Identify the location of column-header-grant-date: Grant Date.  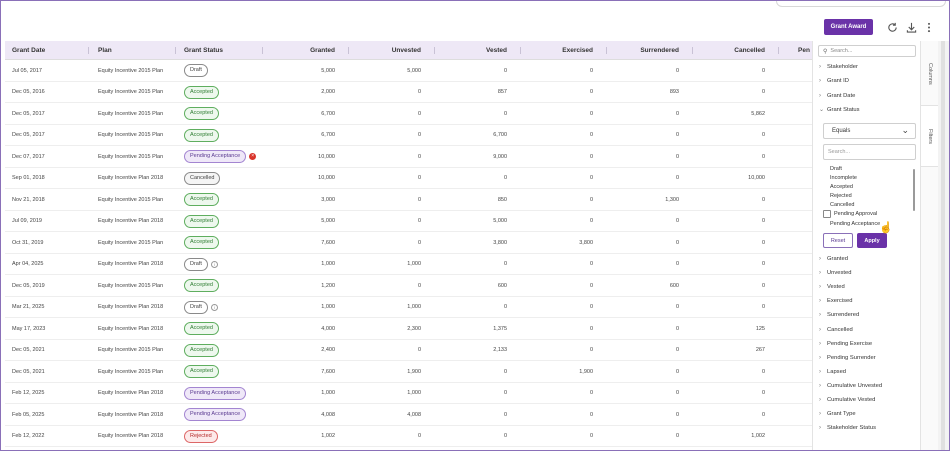
(47, 50).